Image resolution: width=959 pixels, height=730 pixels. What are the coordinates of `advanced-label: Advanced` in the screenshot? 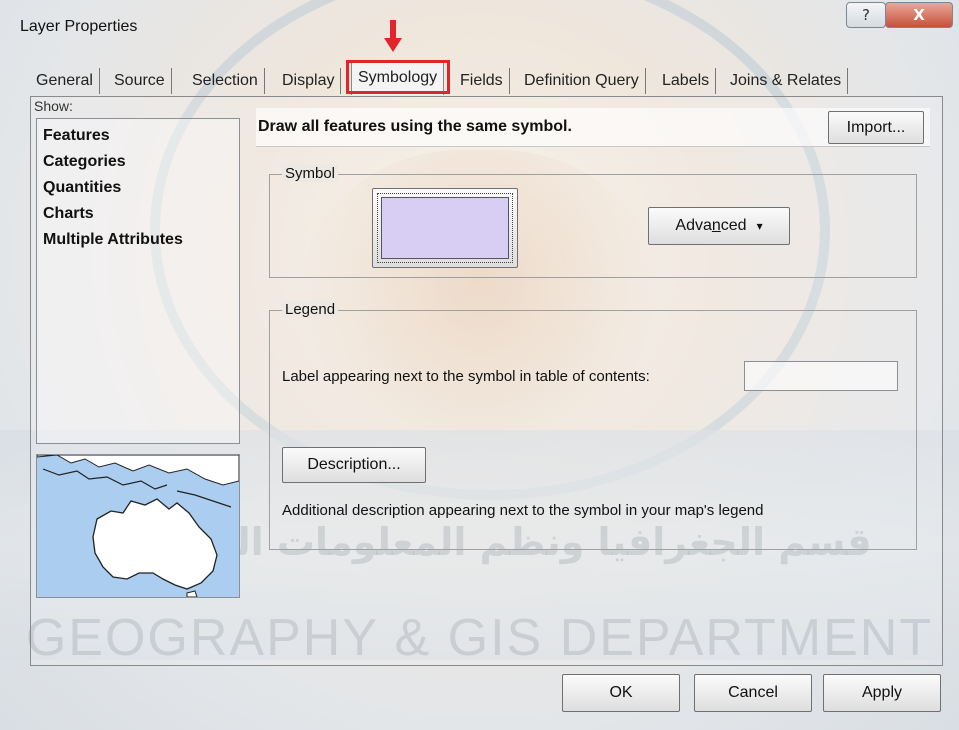 It's located at (711, 225).